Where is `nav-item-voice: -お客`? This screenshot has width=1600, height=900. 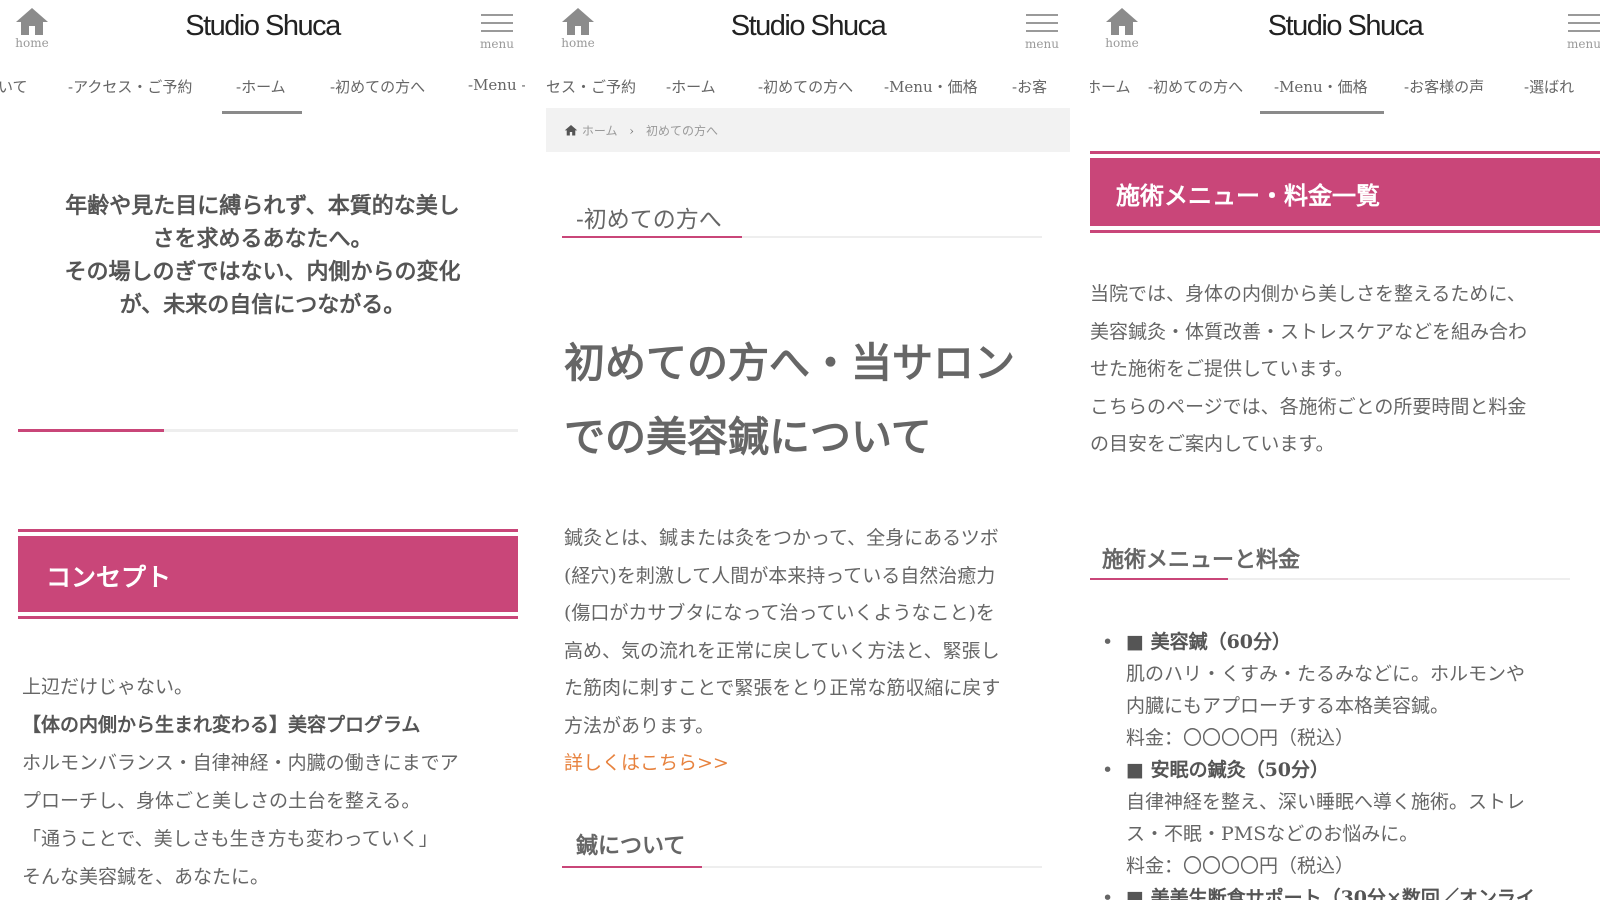
nav-item-voice: -お客 is located at coordinates (1029, 93).